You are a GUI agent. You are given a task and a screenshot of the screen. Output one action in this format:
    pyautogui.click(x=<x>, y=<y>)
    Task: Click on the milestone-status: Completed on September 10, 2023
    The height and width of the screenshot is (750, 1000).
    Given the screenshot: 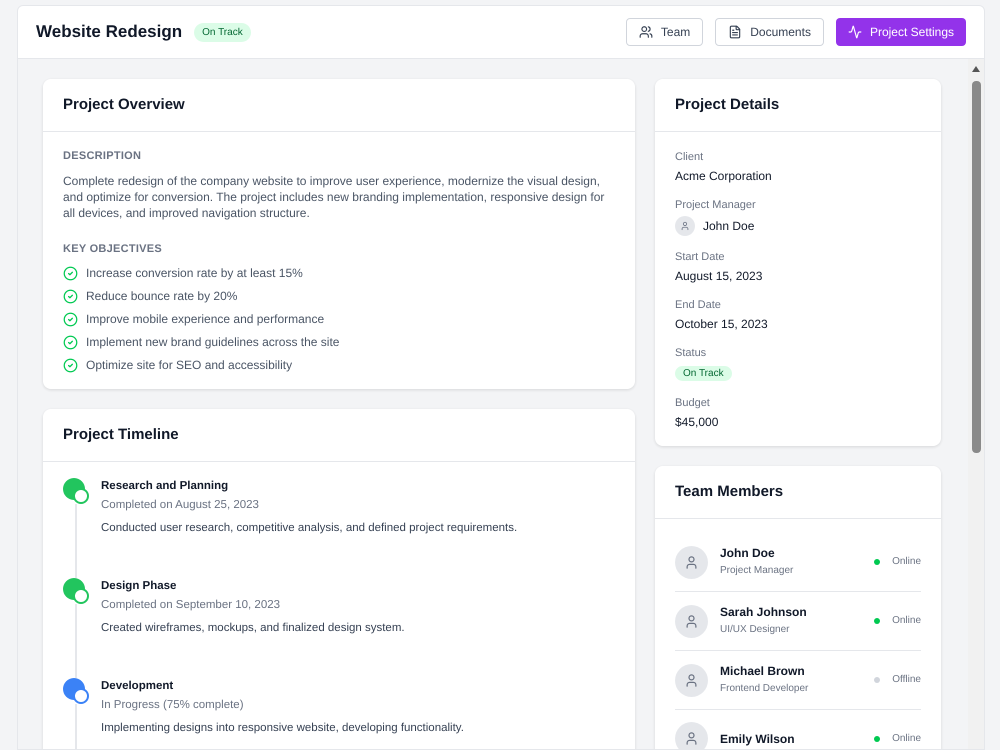 What is the action you would take?
    pyautogui.click(x=191, y=605)
    